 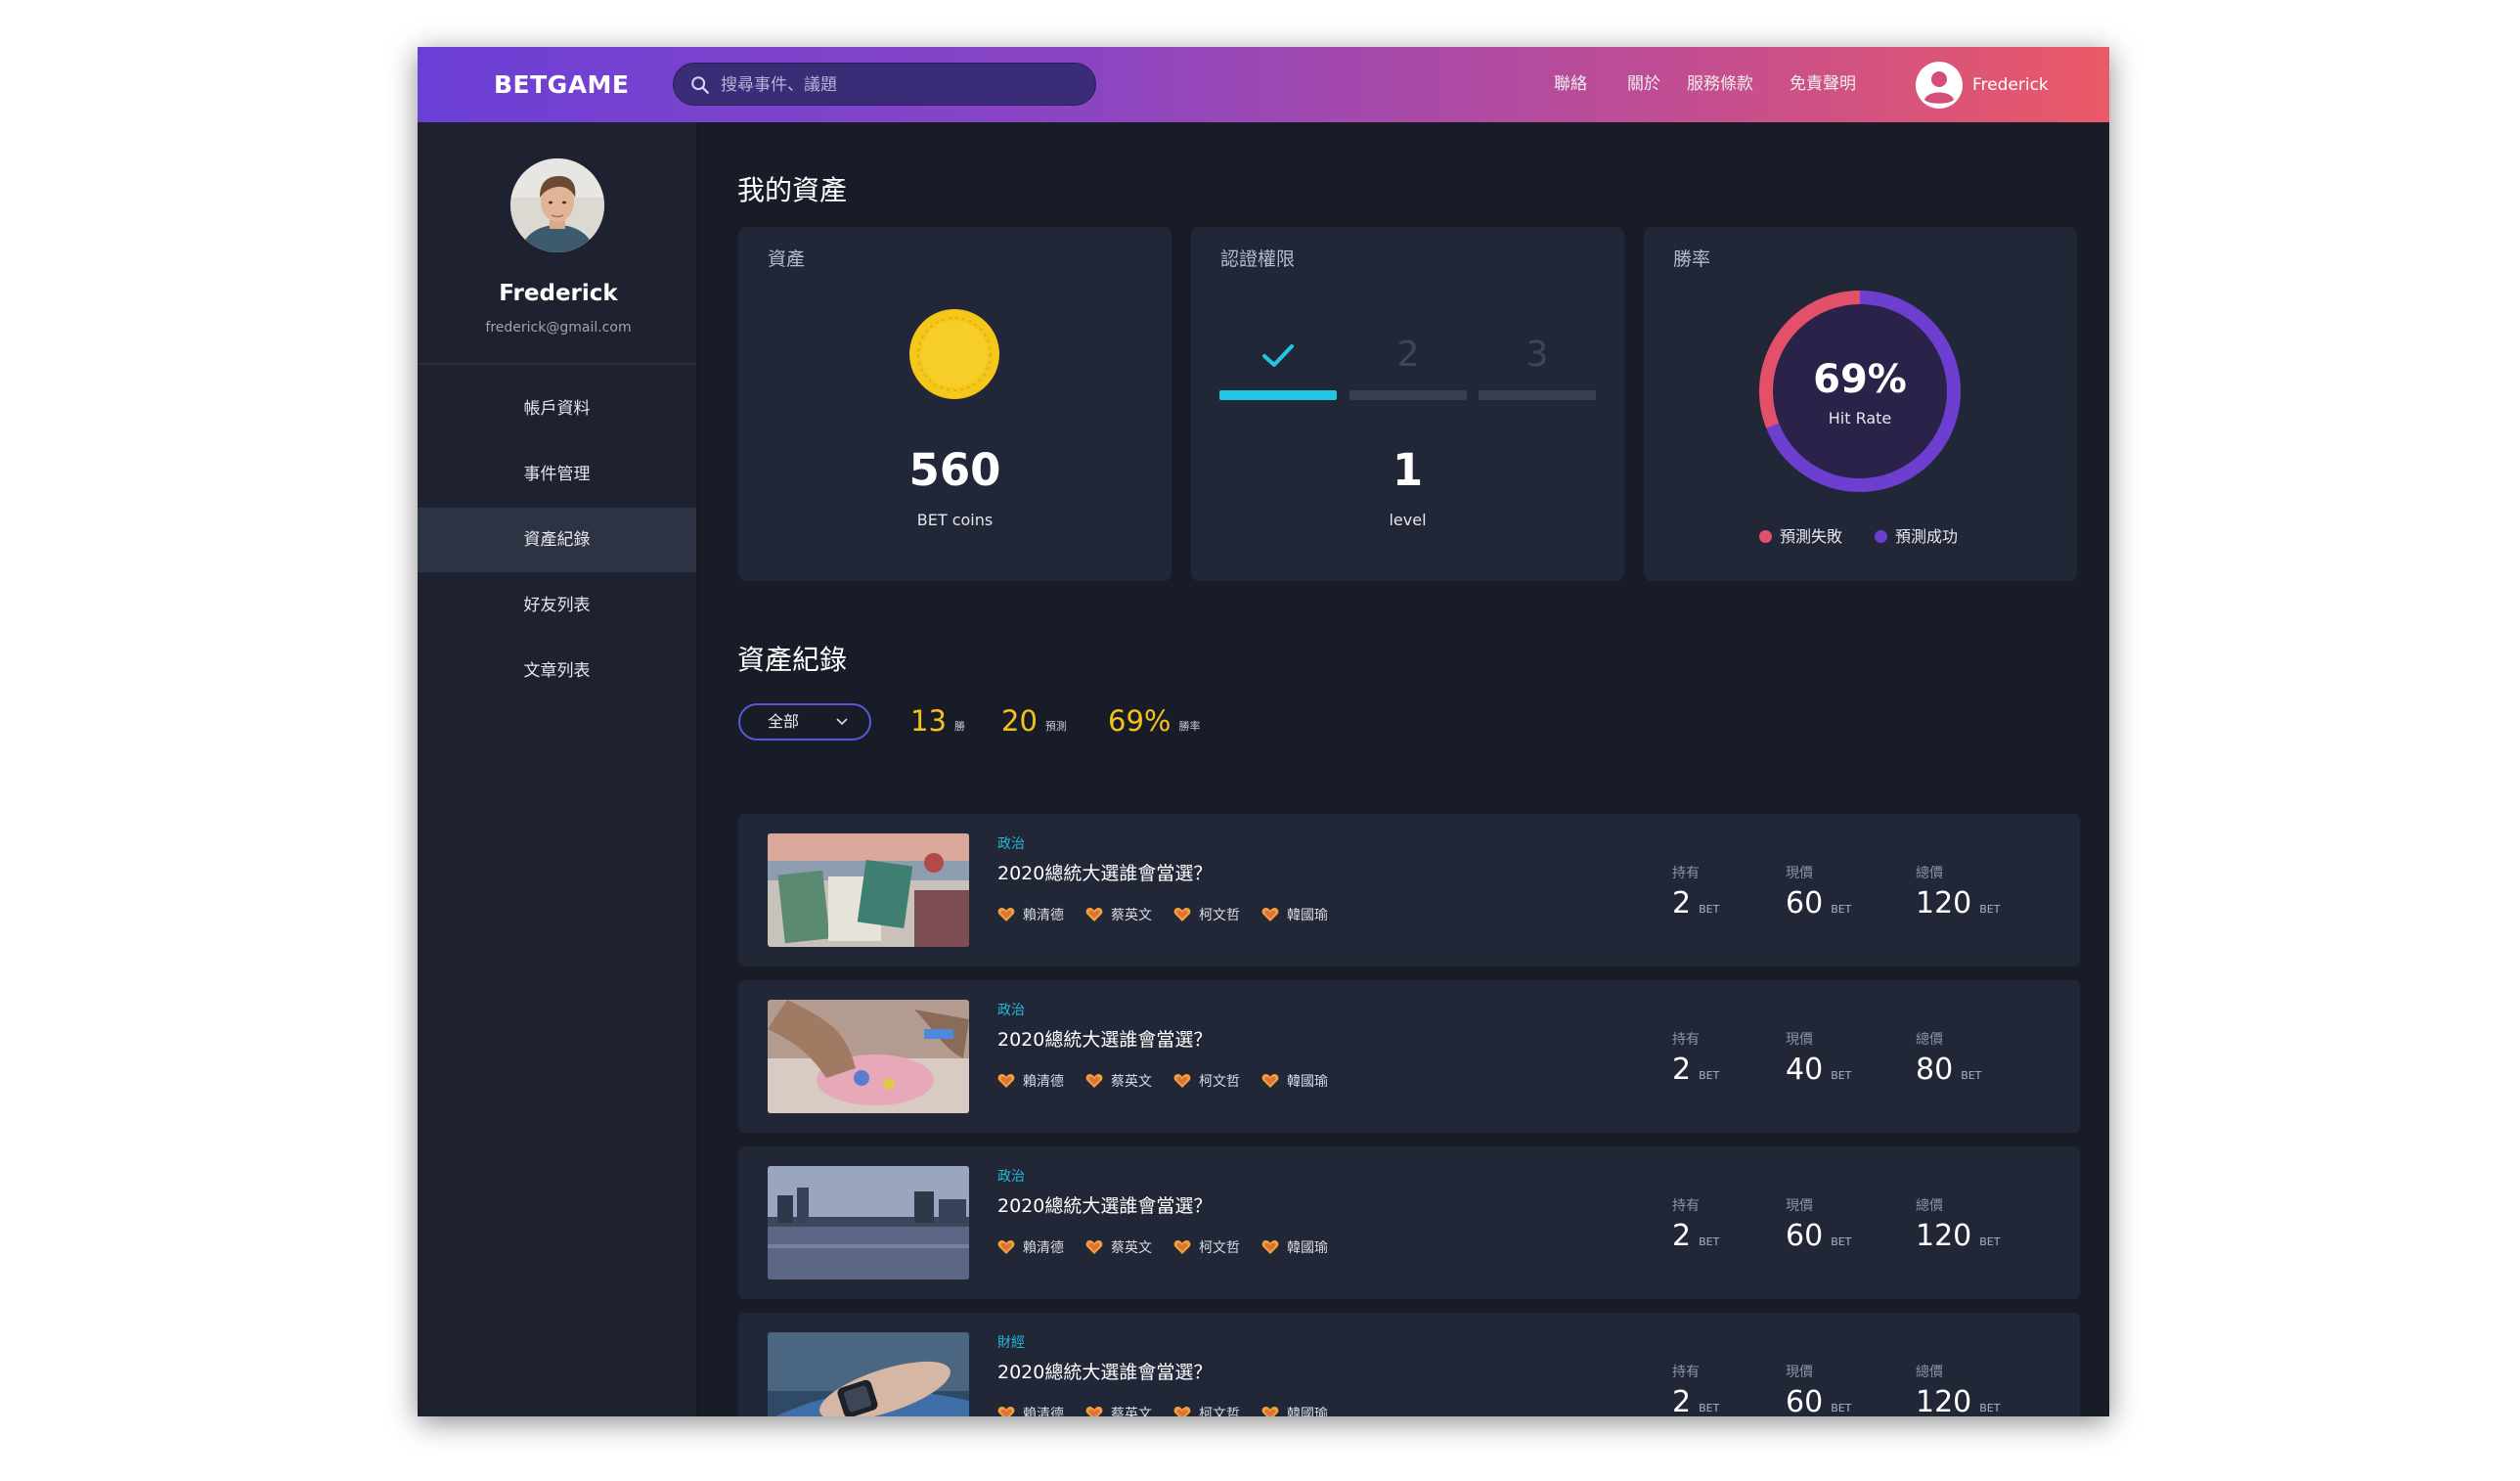 What do you see at coordinates (1034, 721) in the screenshot?
I see `stat-predictions: 20 預測` at bounding box center [1034, 721].